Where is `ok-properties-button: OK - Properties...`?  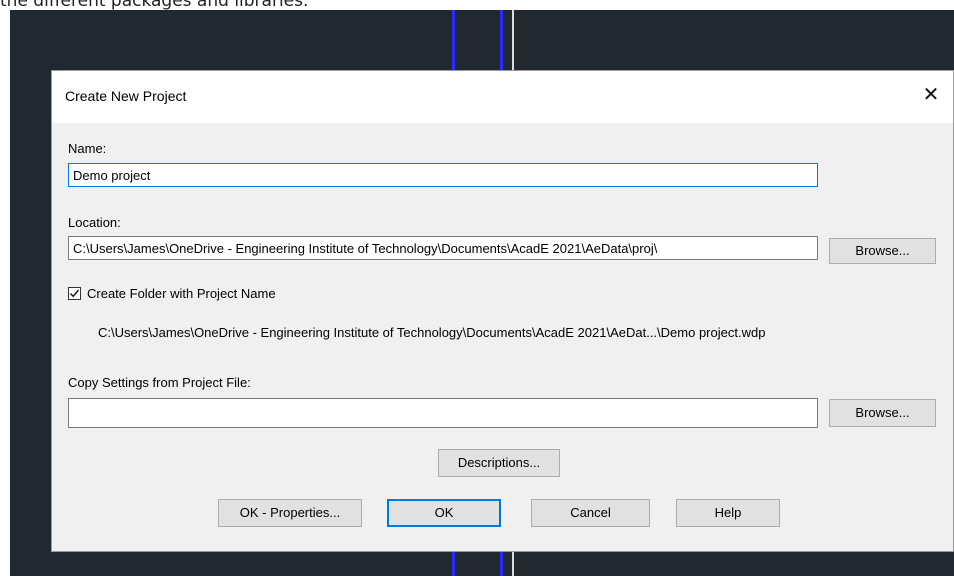 ok-properties-button: OK - Properties... is located at coordinates (290, 513).